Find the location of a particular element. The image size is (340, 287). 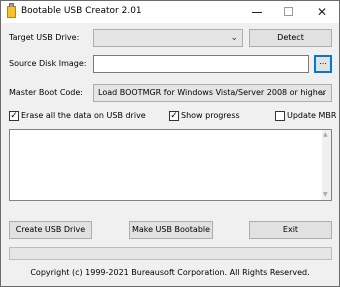

source-image-label: Source Disk Image: is located at coordinates (48, 63).